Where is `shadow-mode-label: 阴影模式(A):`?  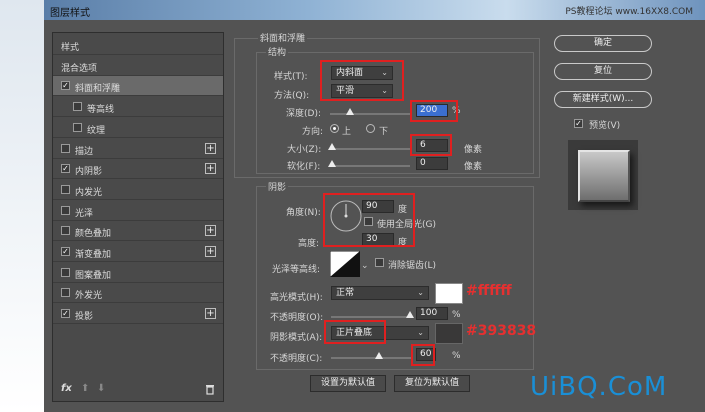
shadow-mode-label: 阴影模式(A): is located at coordinates (296, 338).